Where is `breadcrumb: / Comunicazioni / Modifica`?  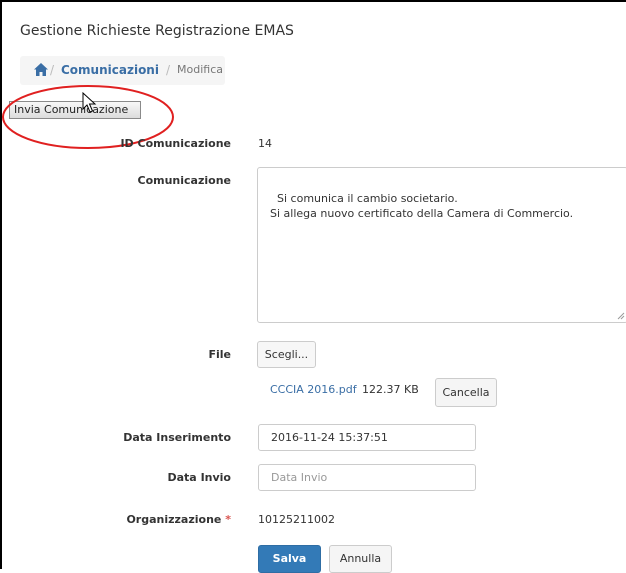 breadcrumb: / Comunicazioni / Modifica is located at coordinates (122, 70).